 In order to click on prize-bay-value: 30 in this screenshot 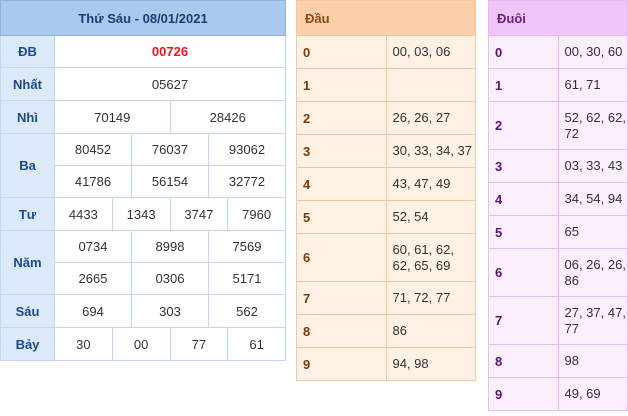, I will do `click(83, 344)`.